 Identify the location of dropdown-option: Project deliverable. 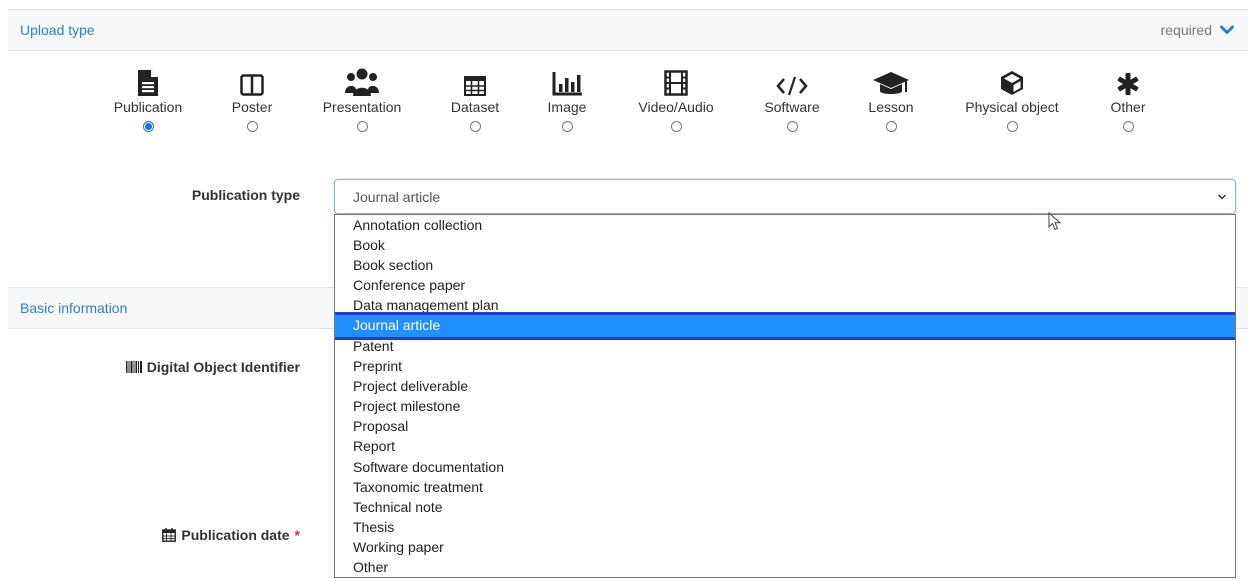
(785, 386).